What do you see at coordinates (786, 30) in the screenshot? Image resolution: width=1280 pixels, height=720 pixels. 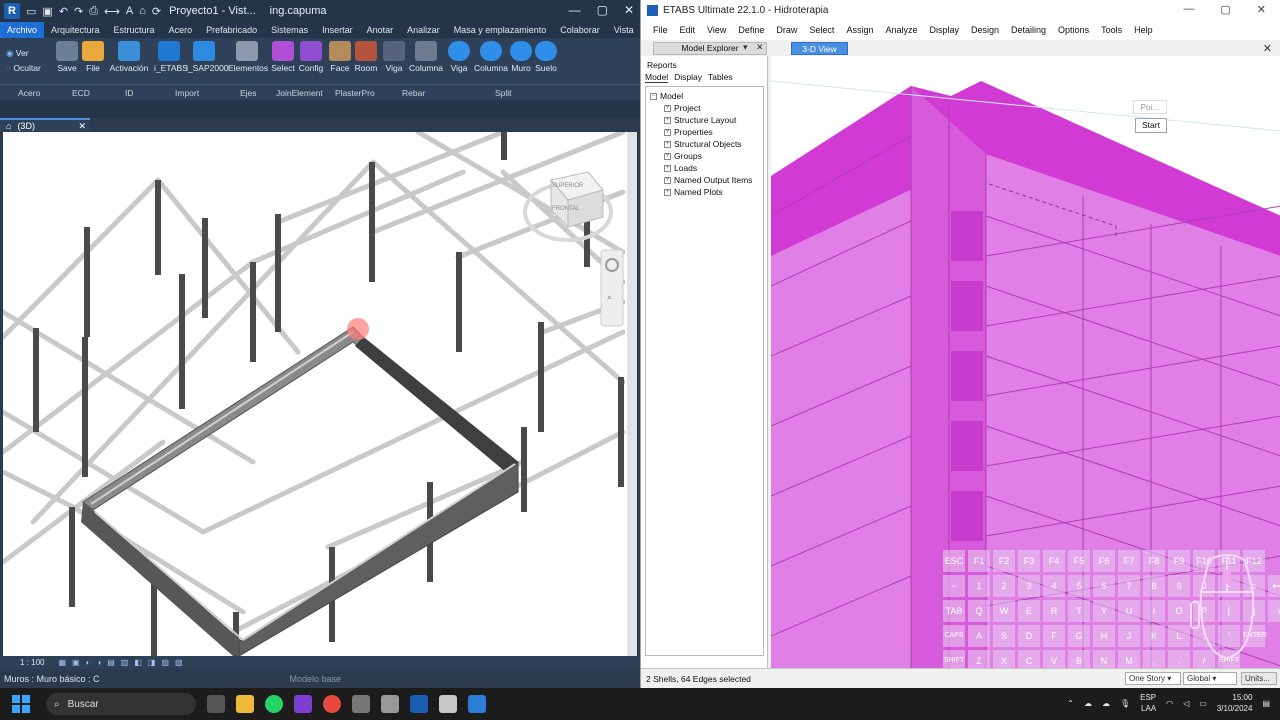 I see `menu-draw: Draw` at bounding box center [786, 30].